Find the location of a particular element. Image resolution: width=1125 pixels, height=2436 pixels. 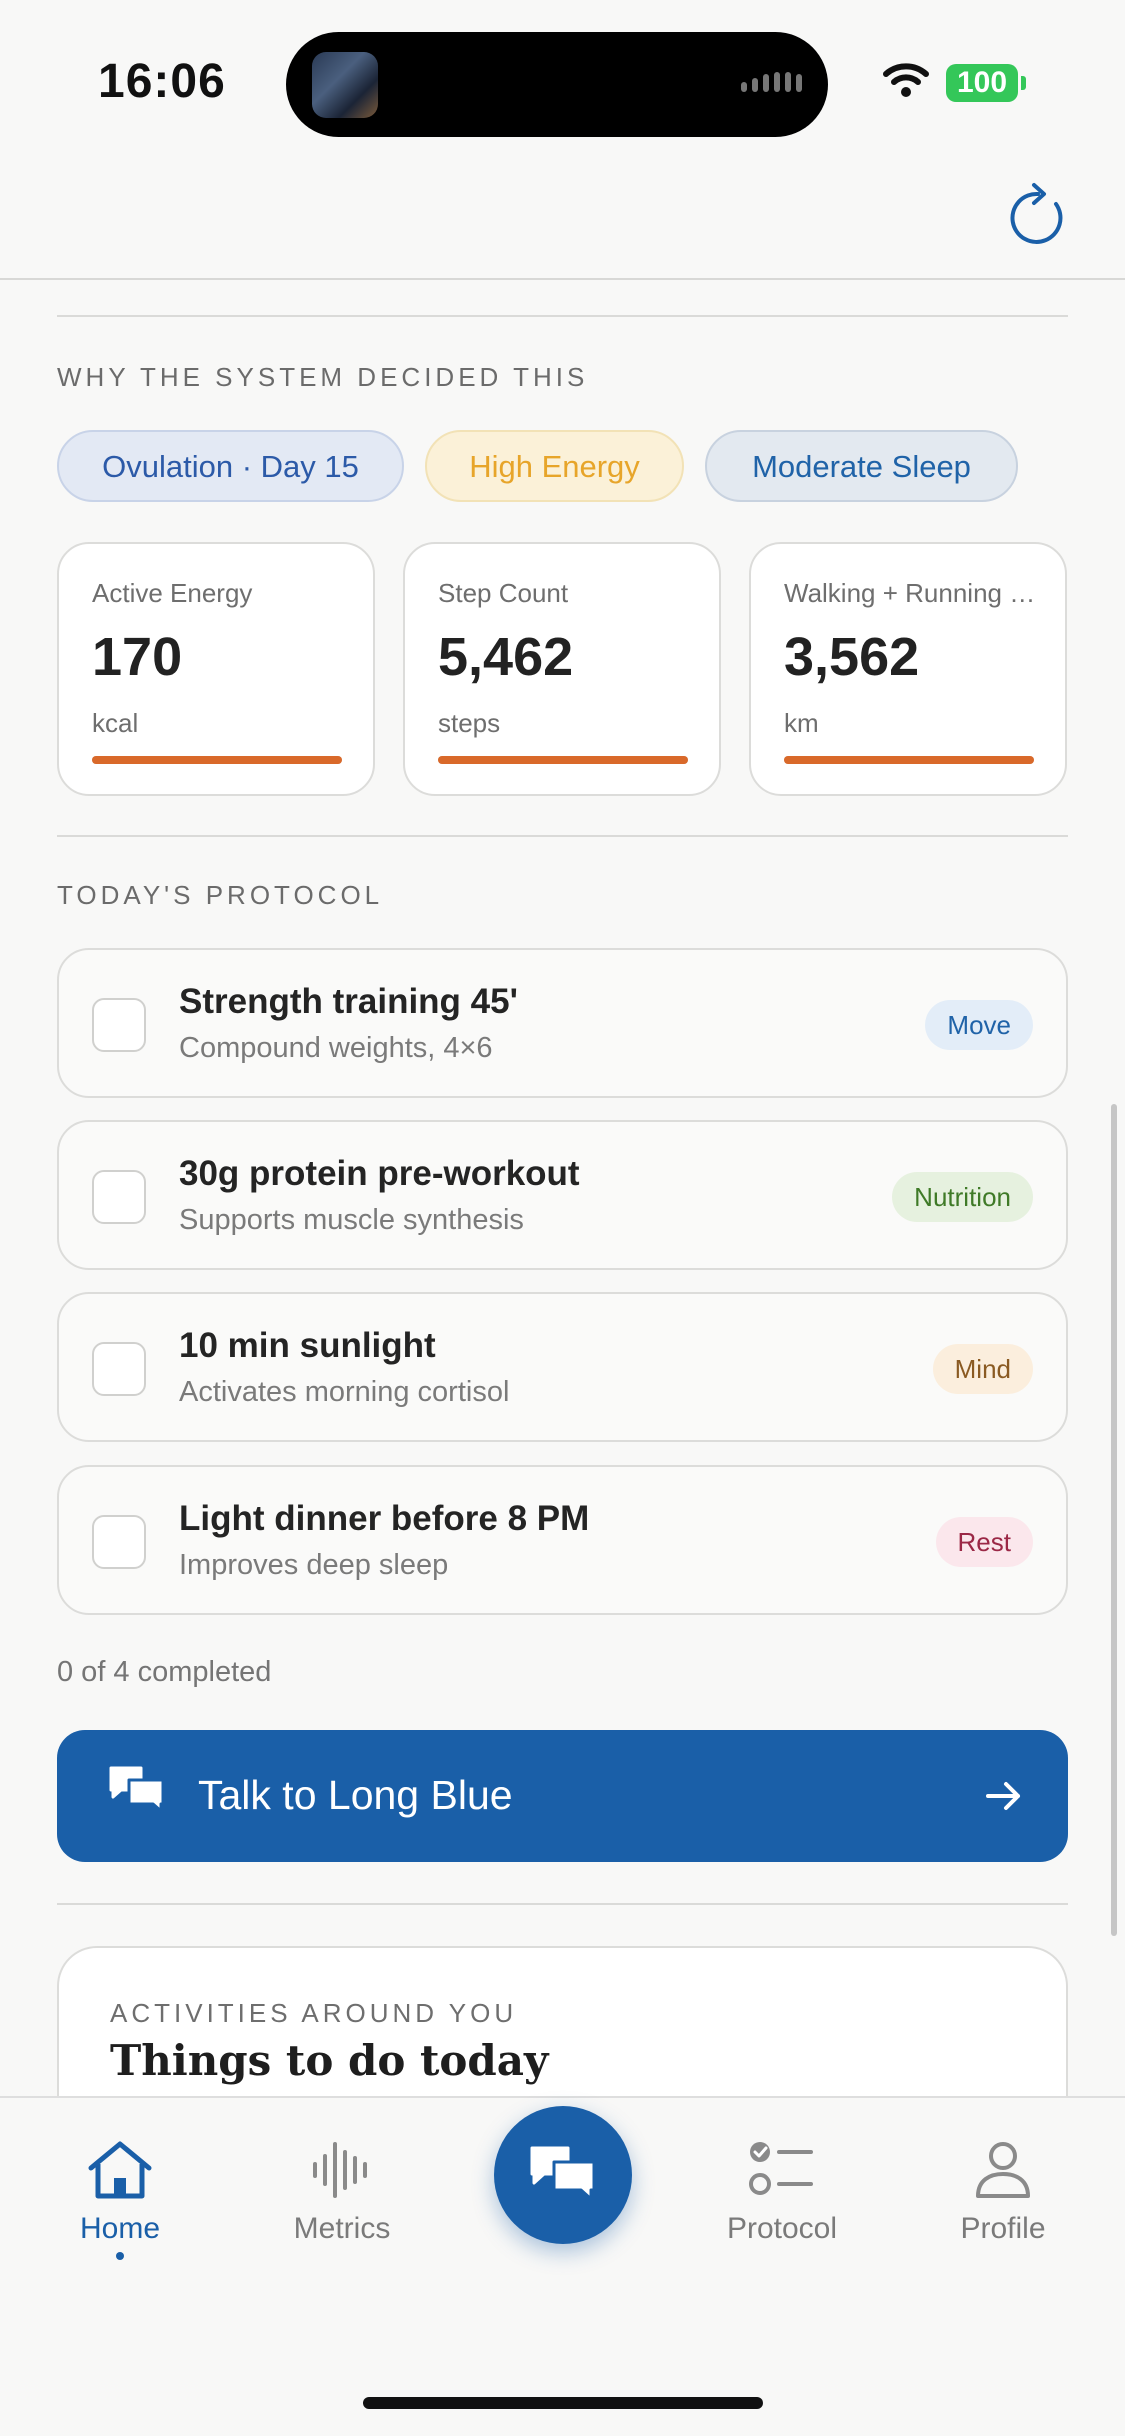

protocol-section-label: TODAY'S PROTOCOL is located at coordinates (220, 895).